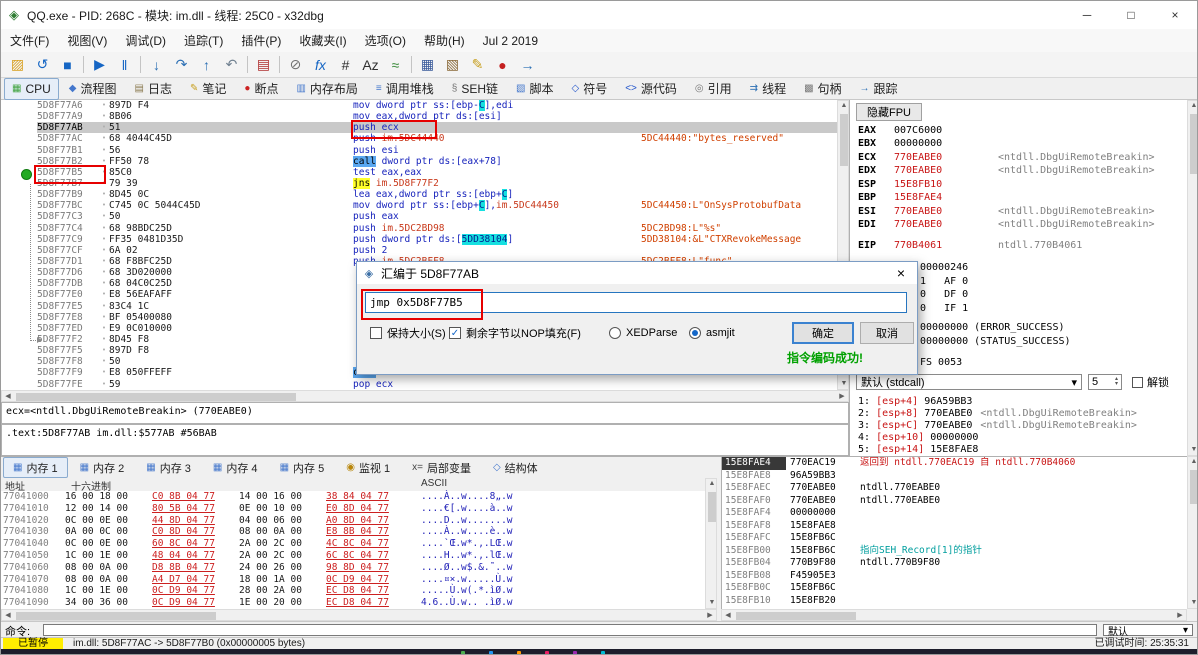 The height and width of the screenshot is (655, 1198). I want to click on stack-vertical-scrollbar: ▲ ▼, so click(1192, 532).